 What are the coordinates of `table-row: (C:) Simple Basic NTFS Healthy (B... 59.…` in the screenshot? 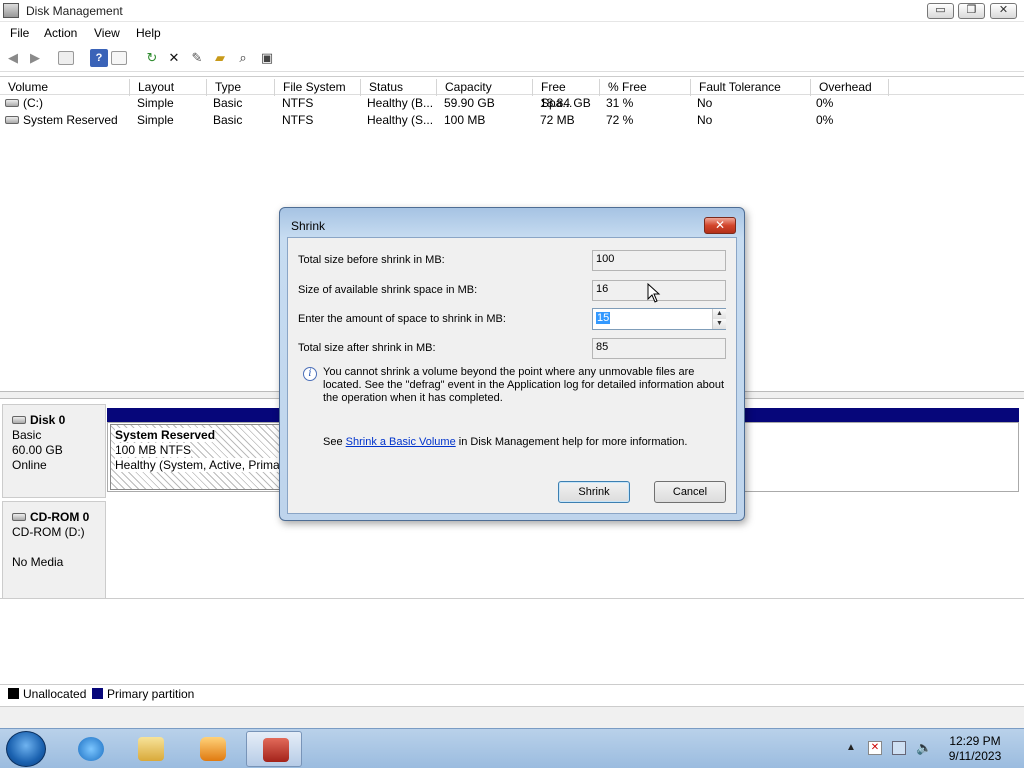 It's located at (512, 103).